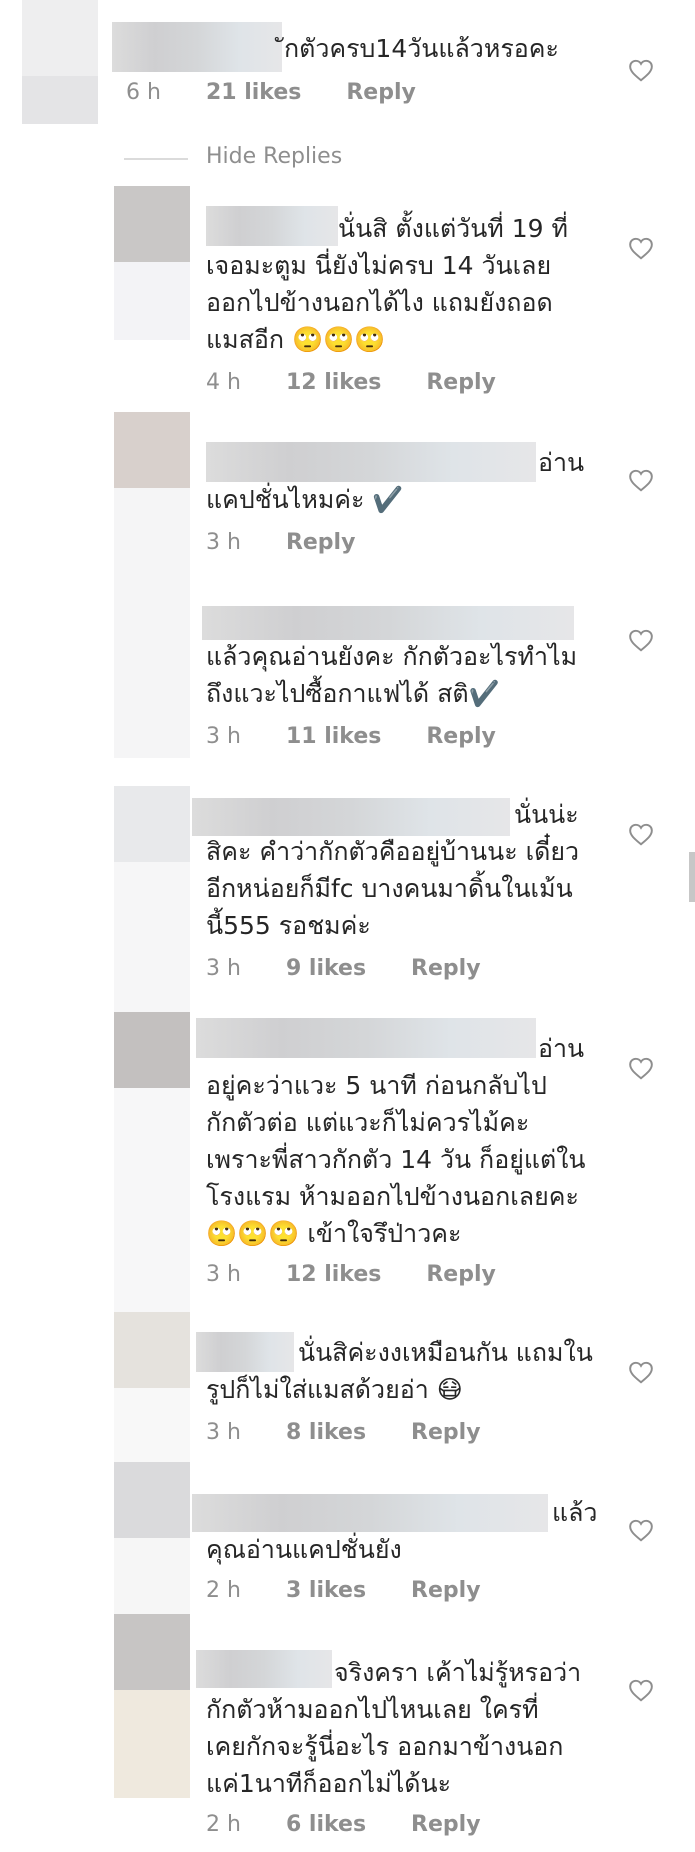 The height and width of the screenshot is (1852, 695). What do you see at coordinates (326, 1824) in the screenshot?
I see `reply-likes: 6 likes` at bounding box center [326, 1824].